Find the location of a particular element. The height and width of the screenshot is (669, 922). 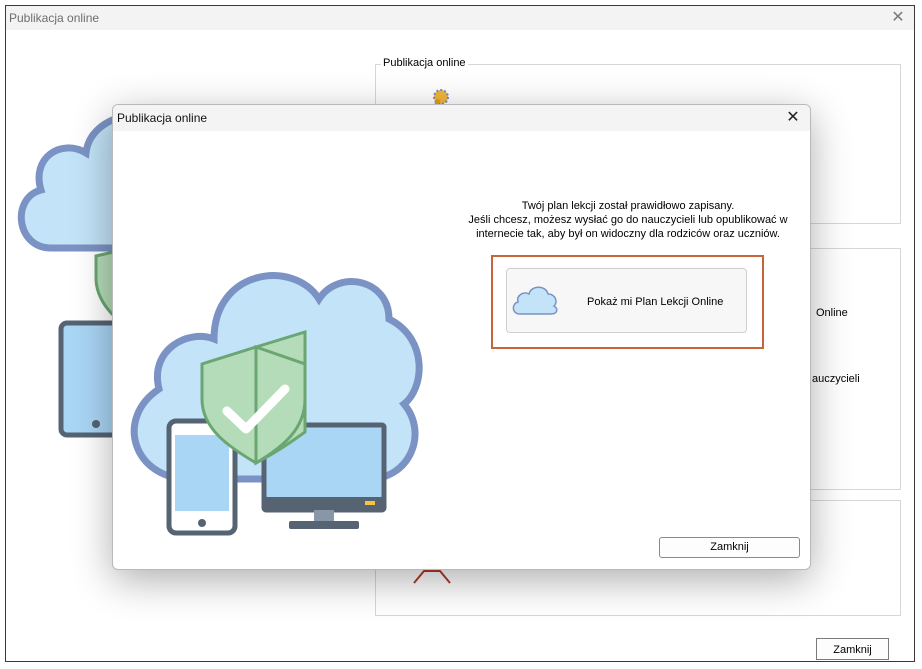

show-online-plan-button: Pokaż mi Plan Lekcji Online is located at coordinates (626, 300).